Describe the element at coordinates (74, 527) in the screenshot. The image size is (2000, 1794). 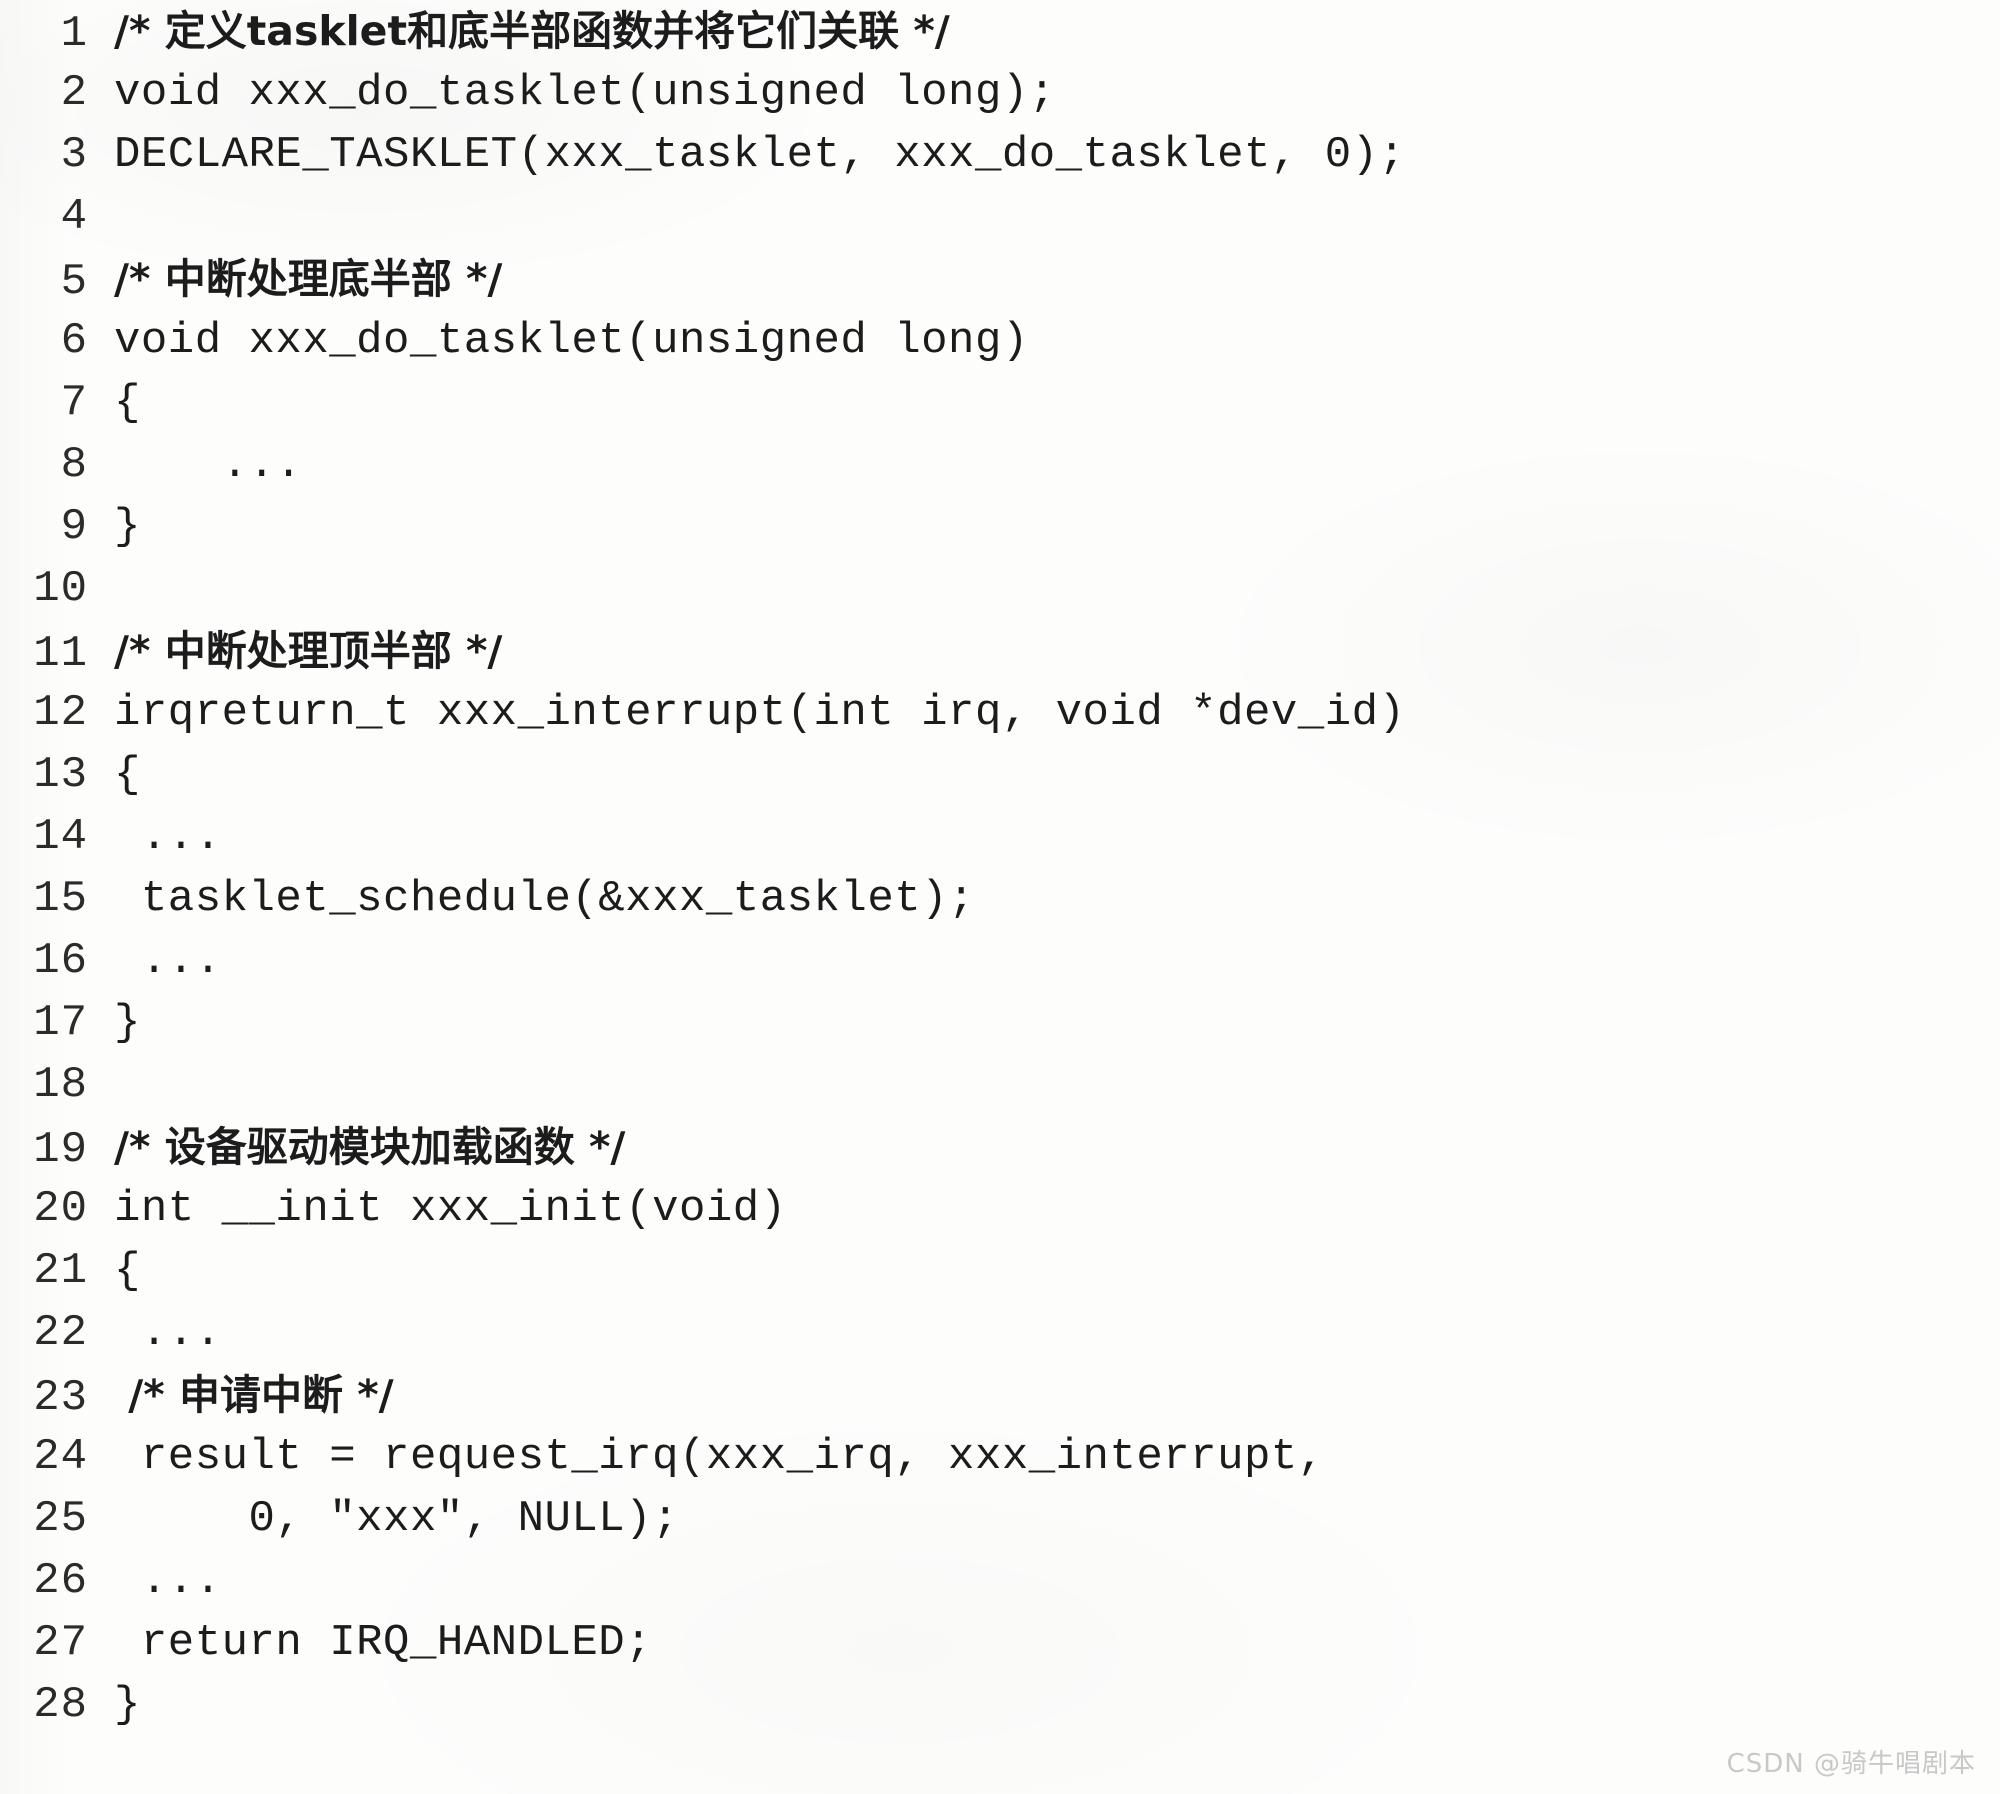
I see `line-number: 9` at that location.